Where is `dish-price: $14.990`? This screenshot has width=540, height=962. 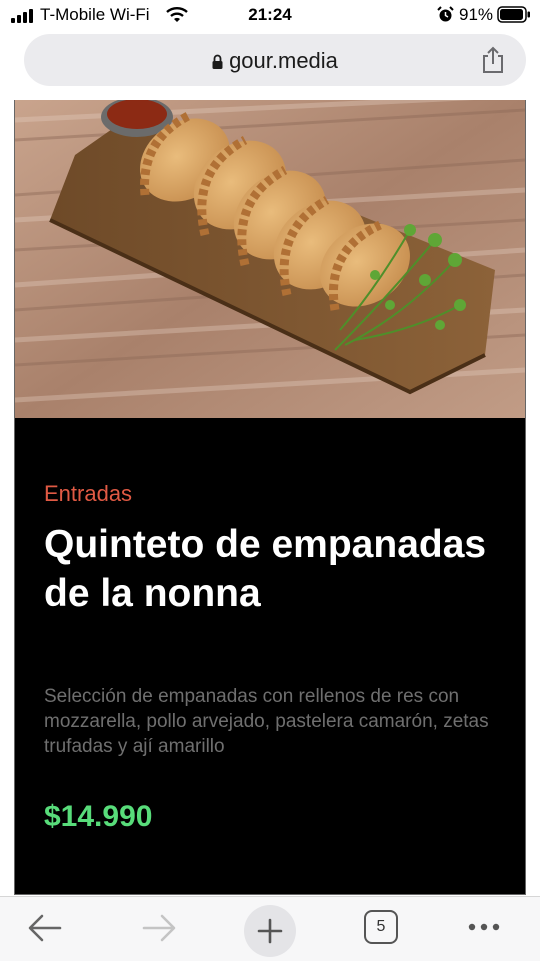
dish-price: $14.990 is located at coordinates (98, 816).